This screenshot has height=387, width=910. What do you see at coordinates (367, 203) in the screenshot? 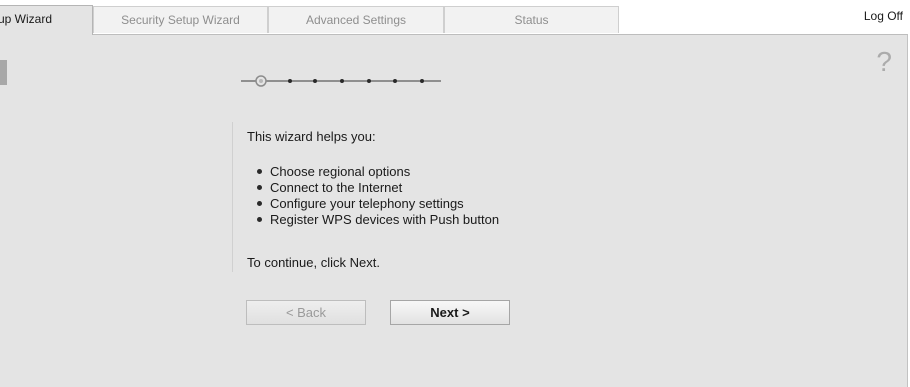
I see `list-item-label: Configure your telephony settings` at bounding box center [367, 203].